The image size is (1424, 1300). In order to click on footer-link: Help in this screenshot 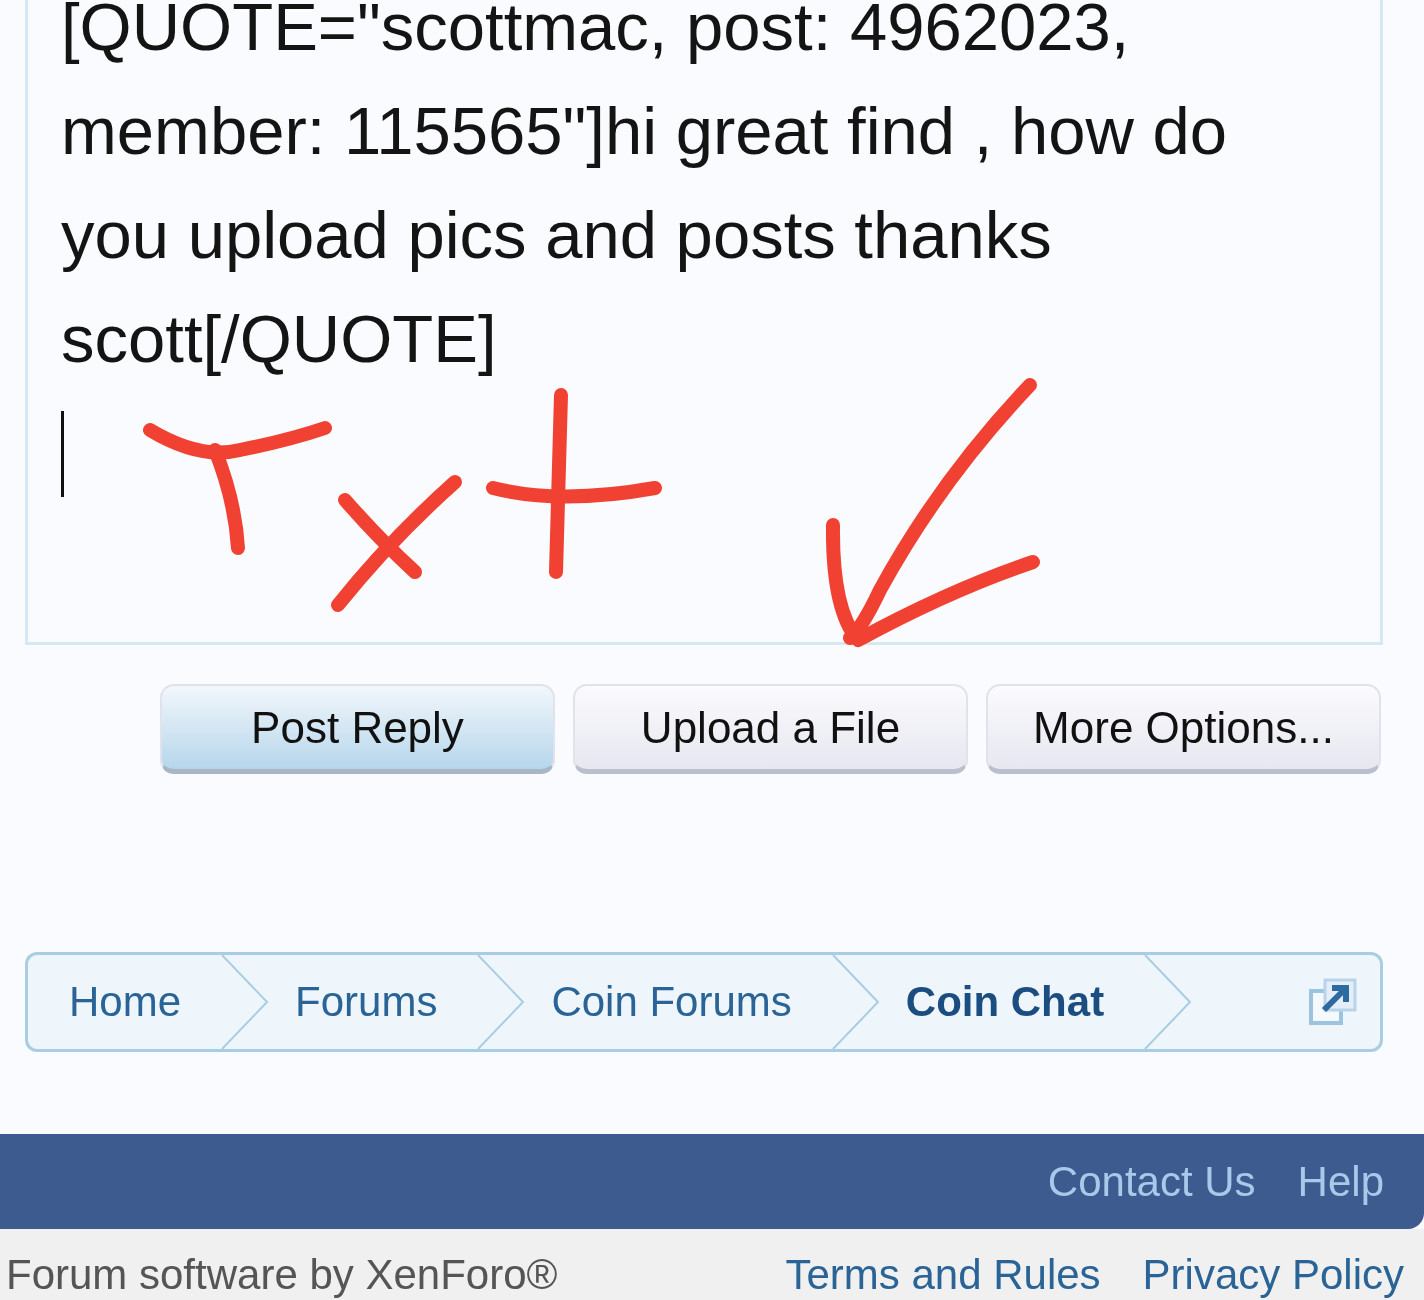, I will do `click(1340, 1181)`.